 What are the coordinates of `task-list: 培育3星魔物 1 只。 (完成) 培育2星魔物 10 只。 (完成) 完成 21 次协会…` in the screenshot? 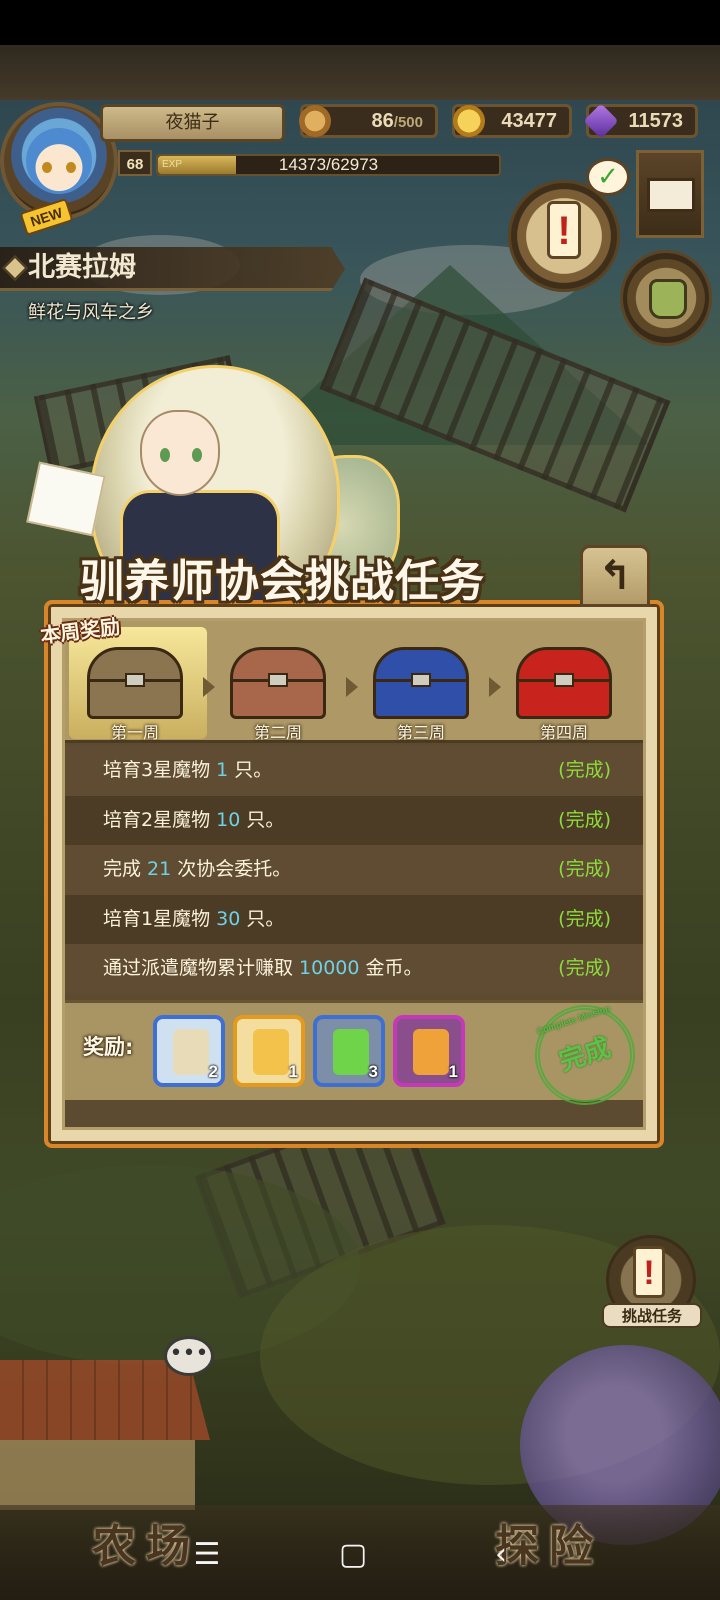 It's located at (354, 870).